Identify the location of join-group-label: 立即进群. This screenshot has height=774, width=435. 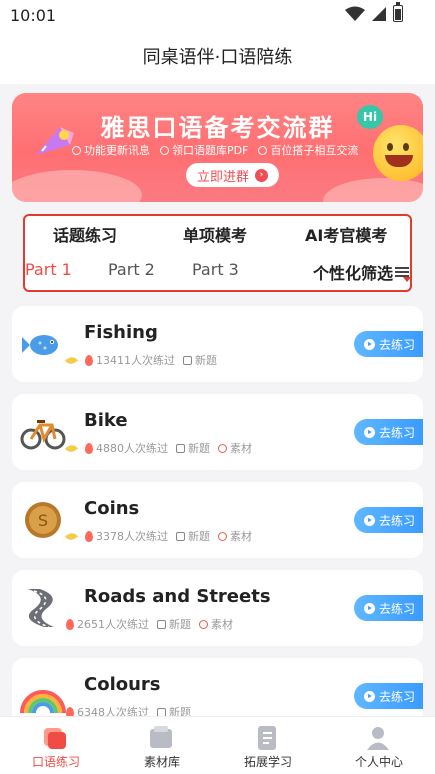
(222, 177).